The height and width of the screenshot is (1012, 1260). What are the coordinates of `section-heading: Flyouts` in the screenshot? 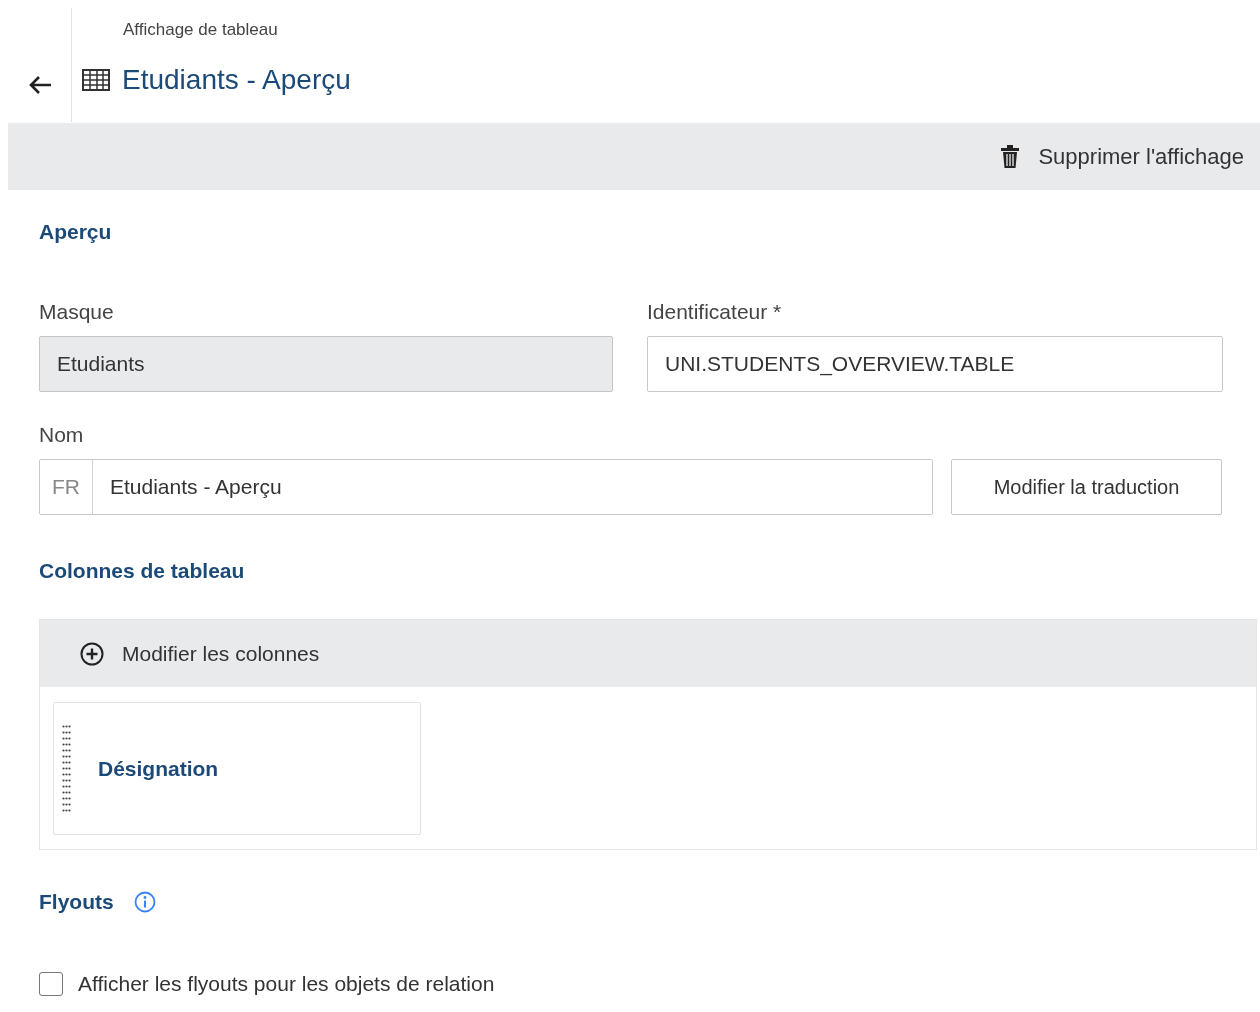 It's located at (76, 902).